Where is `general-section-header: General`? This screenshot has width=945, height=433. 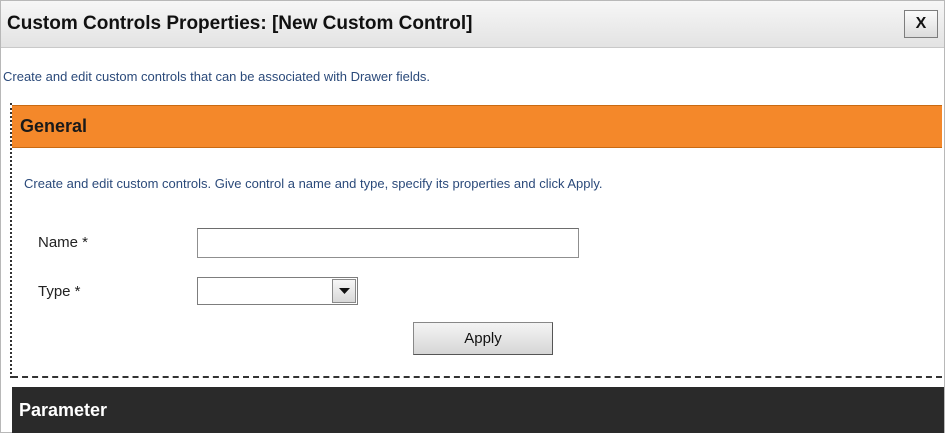 general-section-header: General is located at coordinates (477, 126).